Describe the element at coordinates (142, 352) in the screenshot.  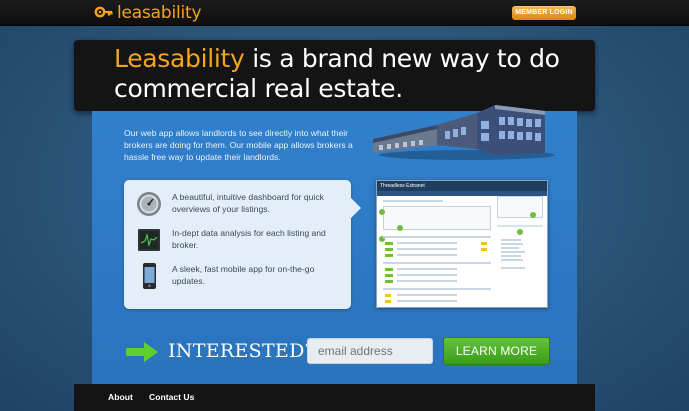
I see `arrow-right-icon` at that location.